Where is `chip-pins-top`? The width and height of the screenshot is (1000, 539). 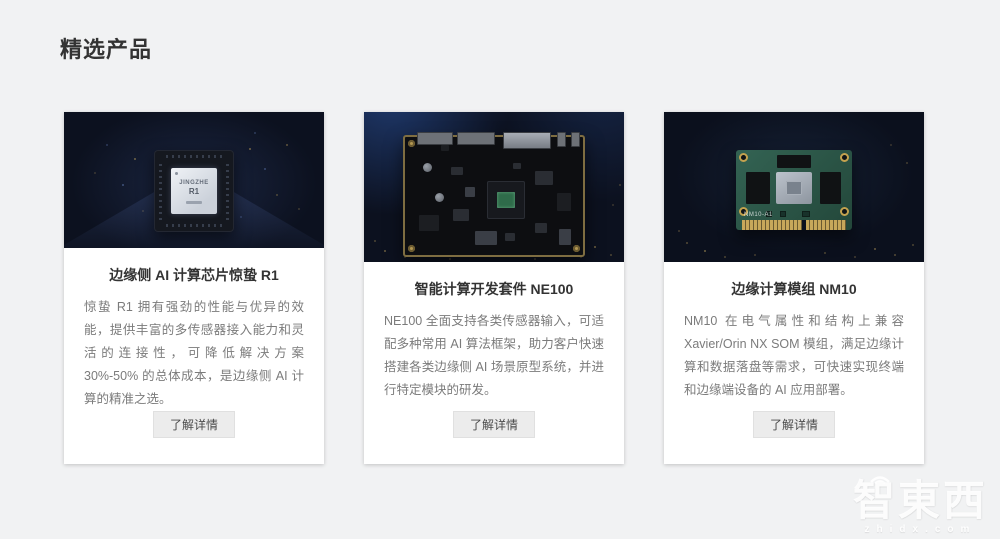 chip-pins-top is located at coordinates (194, 156).